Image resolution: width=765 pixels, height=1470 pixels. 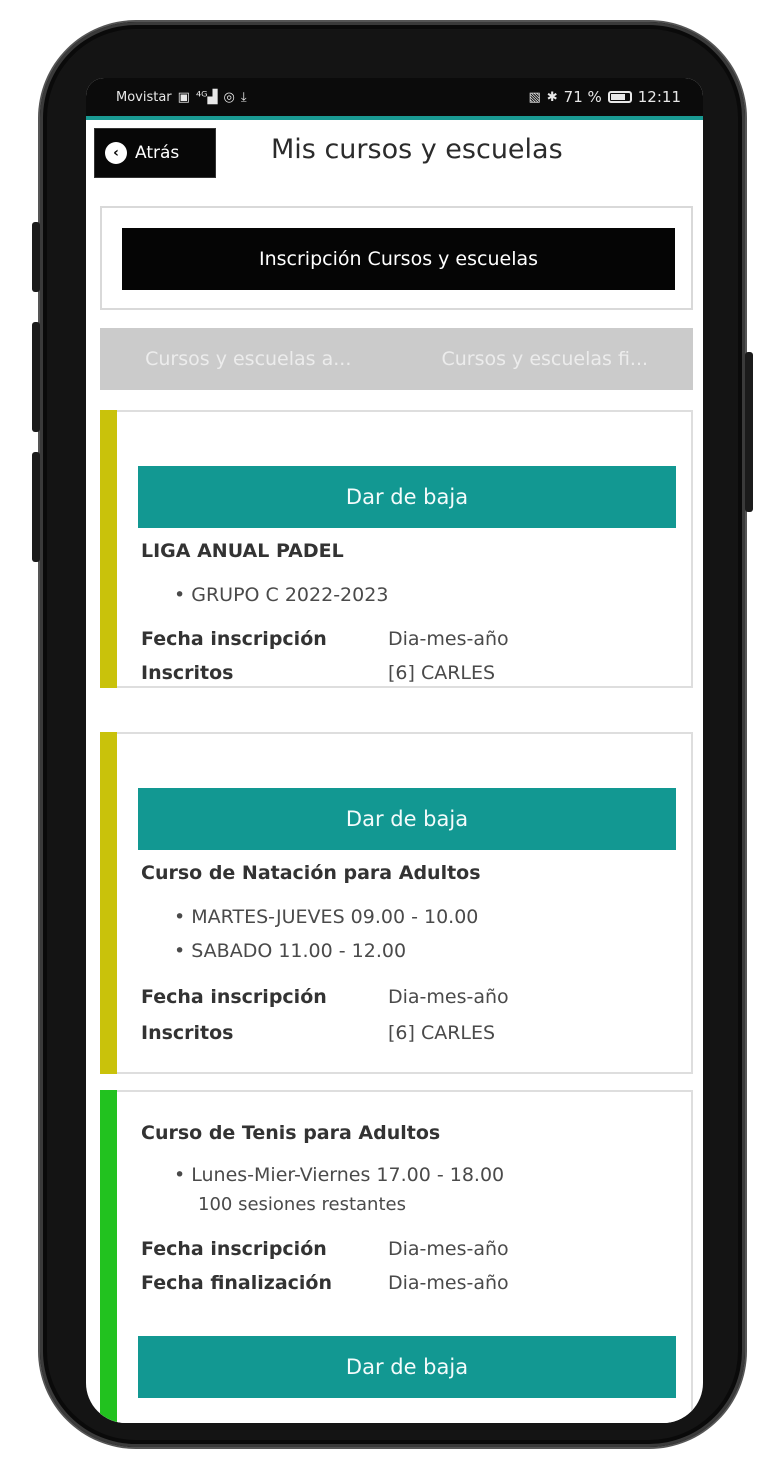 I want to click on whatsapp-icon: ◎, so click(x=229, y=97).